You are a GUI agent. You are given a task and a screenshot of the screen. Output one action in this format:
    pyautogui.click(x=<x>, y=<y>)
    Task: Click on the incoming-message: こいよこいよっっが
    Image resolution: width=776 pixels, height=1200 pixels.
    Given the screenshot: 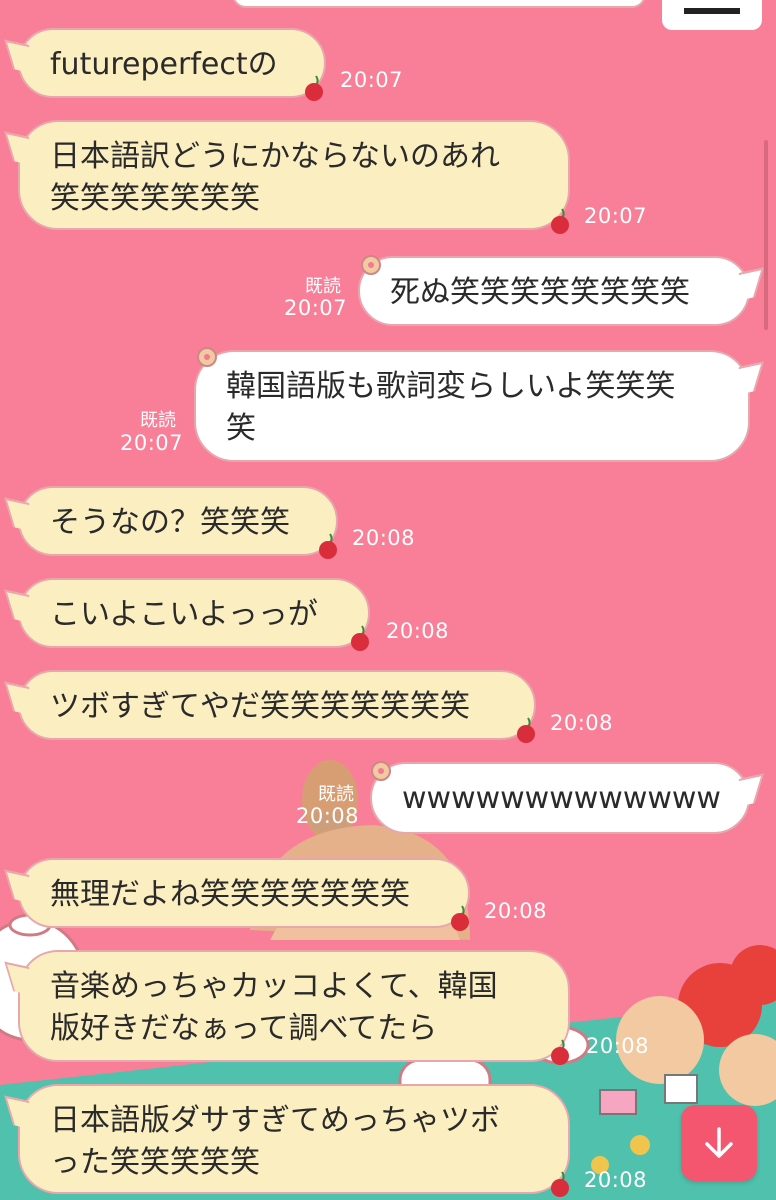 What is the action you would take?
    pyautogui.click(x=194, y=613)
    